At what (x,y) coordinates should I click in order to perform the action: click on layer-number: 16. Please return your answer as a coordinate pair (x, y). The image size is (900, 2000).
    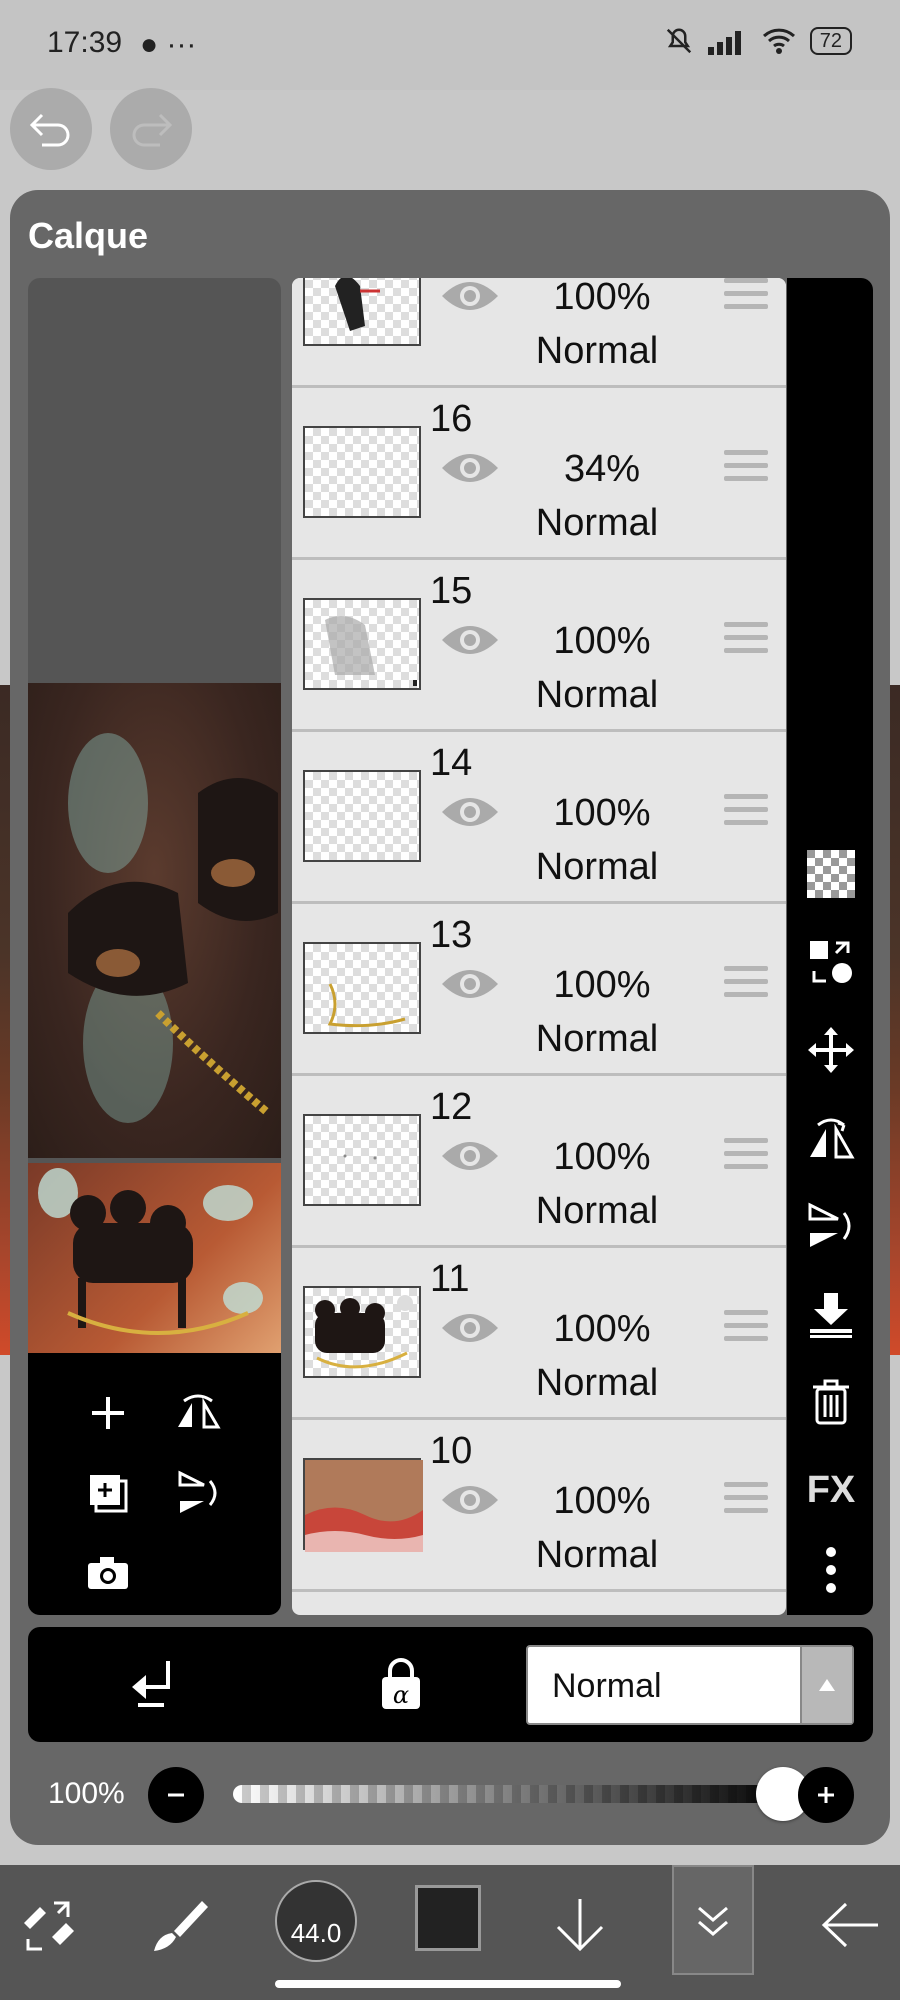
    Looking at the image, I should click on (451, 419).